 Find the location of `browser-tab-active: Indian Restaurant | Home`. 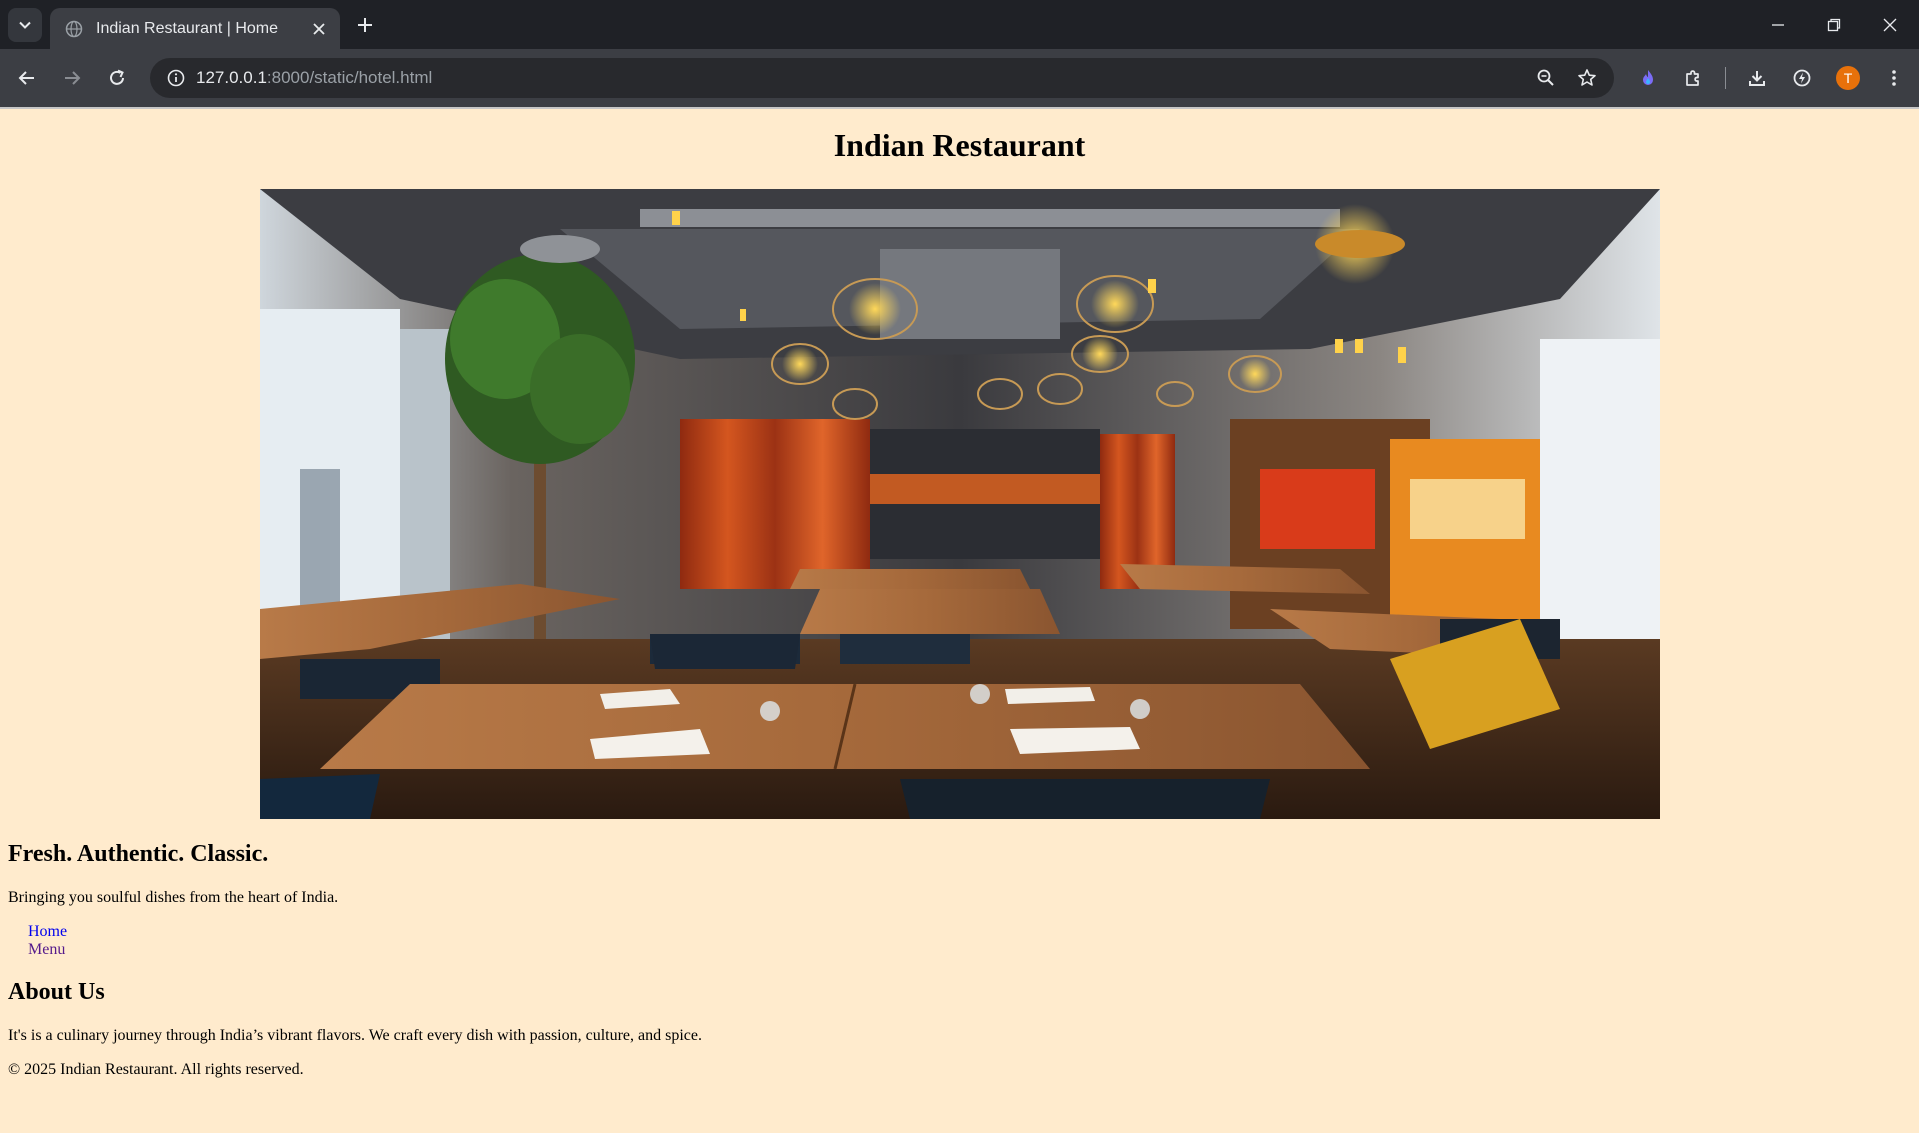

browser-tab-active: Indian Restaurant | Home is located at coordinates (195, 28).